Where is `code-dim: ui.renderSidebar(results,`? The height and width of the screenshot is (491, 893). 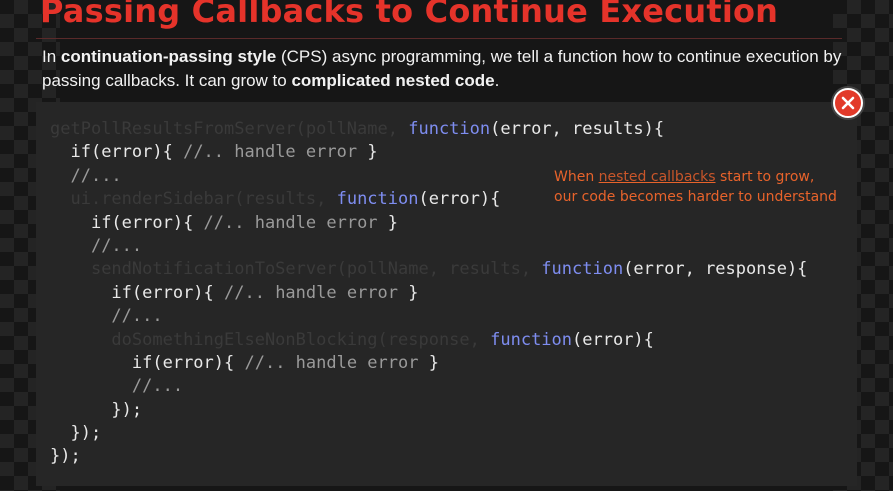 code-dim: ui.renderSidebar(results, is located at coordinates (203, 199).